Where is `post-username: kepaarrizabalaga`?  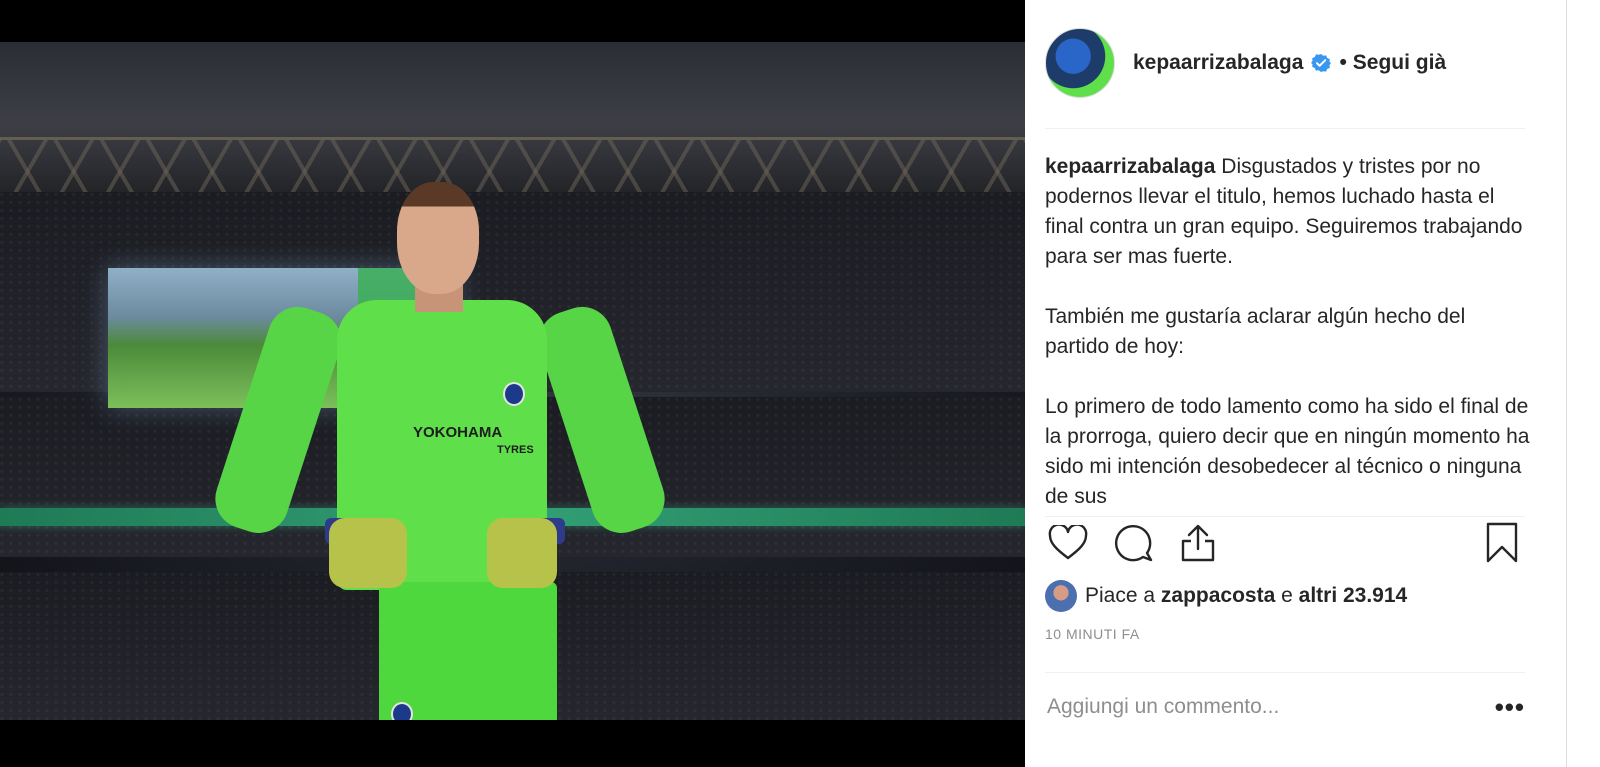 post-username: kepaarrizabalaga is located at coordinates (1218, 63).